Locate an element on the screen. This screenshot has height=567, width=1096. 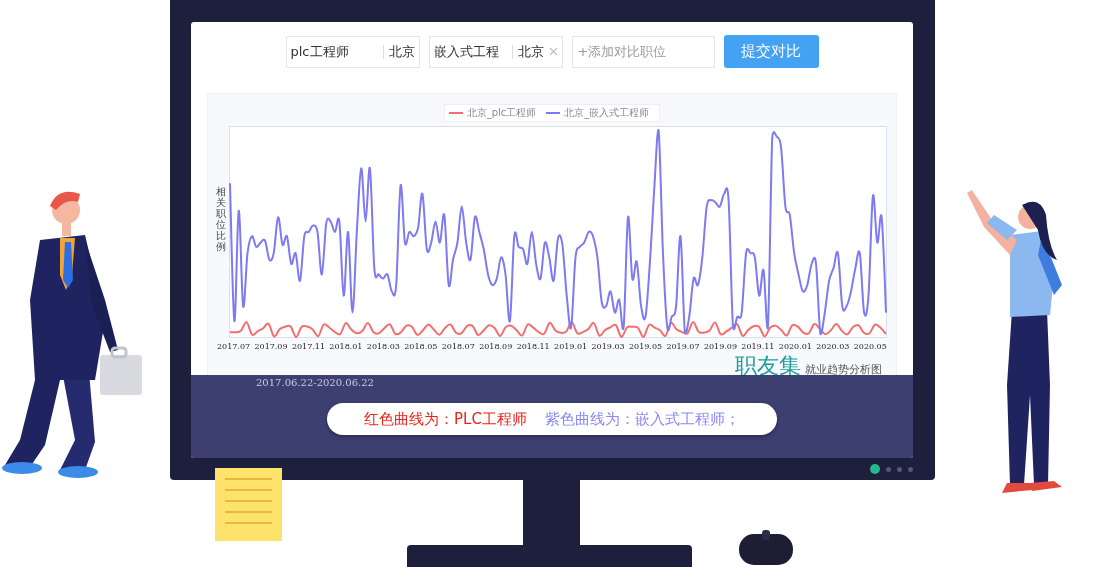
axis-label: 2020.05 is located at coordinates (870, 346).